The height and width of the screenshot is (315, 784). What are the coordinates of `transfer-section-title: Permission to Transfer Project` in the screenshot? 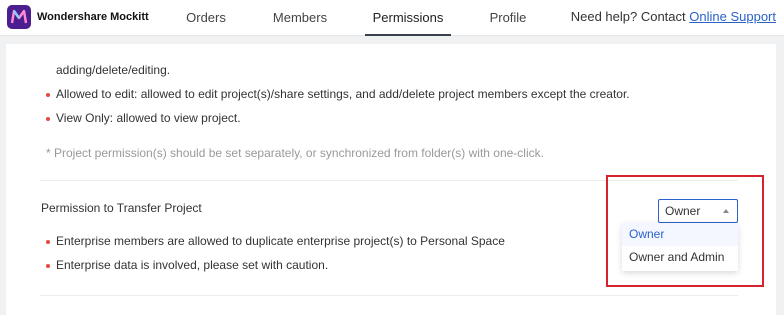 It's located at (121, 208).